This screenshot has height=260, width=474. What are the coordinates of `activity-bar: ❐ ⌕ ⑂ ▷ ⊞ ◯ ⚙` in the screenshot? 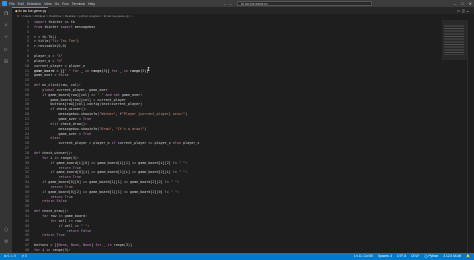 It's located at (6, 130).